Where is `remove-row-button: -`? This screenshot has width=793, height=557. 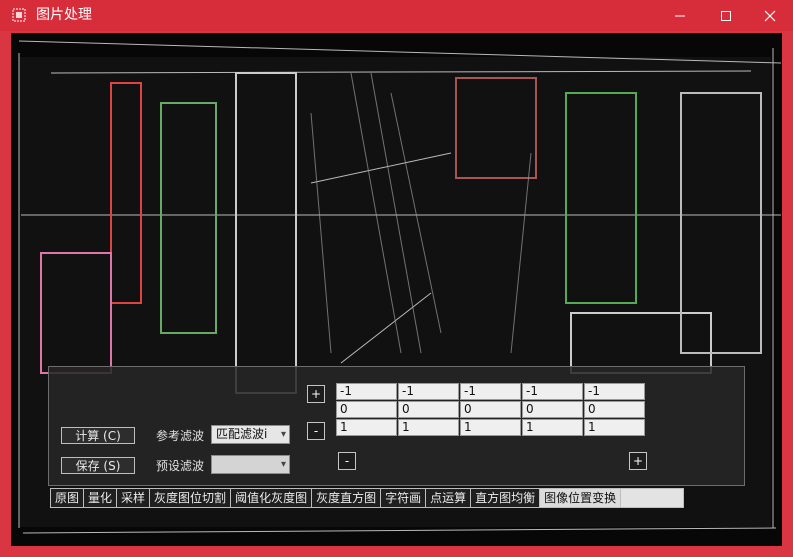 remove-row-button: - is located at coordinates (316, 431).